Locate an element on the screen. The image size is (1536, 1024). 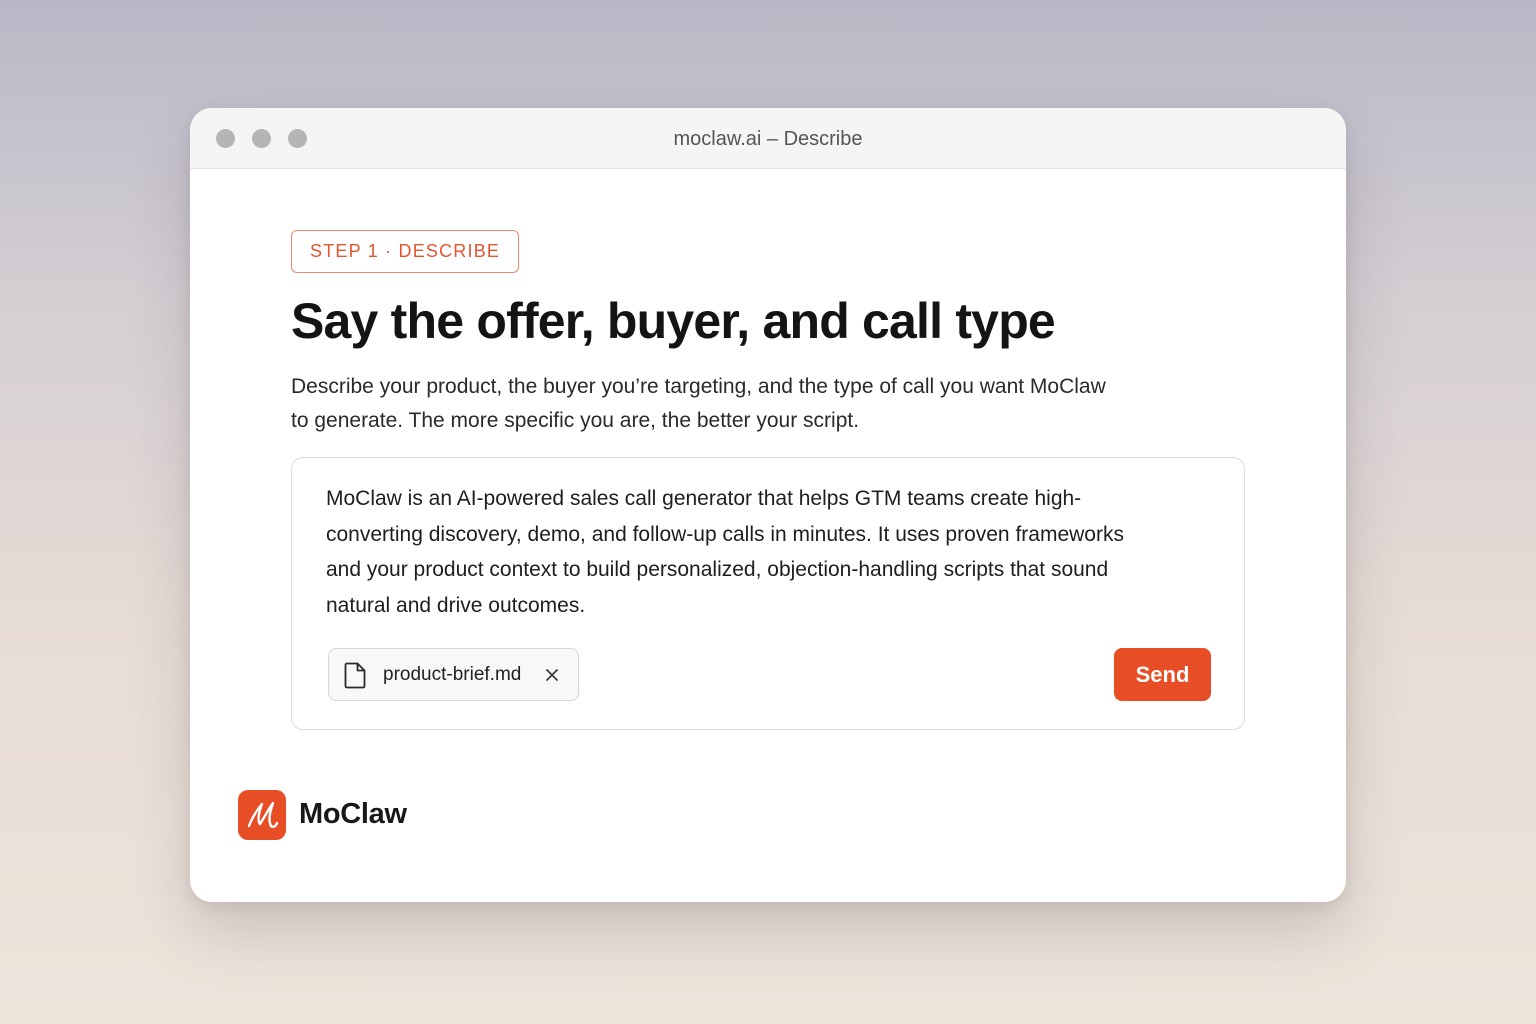
send-button: Send is located at coordinates (1162, 674).